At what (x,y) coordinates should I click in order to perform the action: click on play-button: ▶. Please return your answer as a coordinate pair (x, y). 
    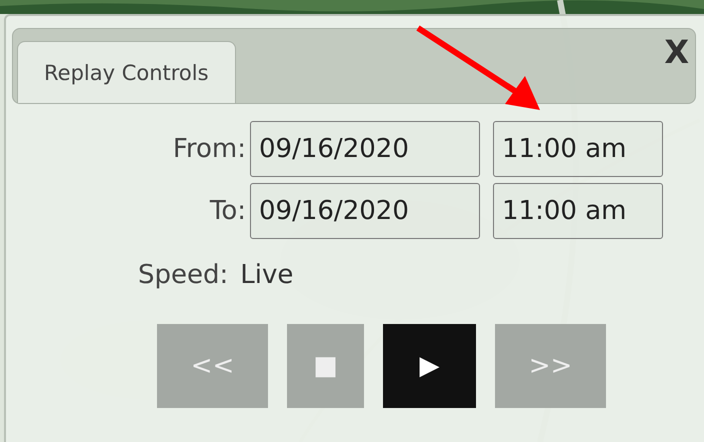
    Looking at the image, I should click on (429, 366).